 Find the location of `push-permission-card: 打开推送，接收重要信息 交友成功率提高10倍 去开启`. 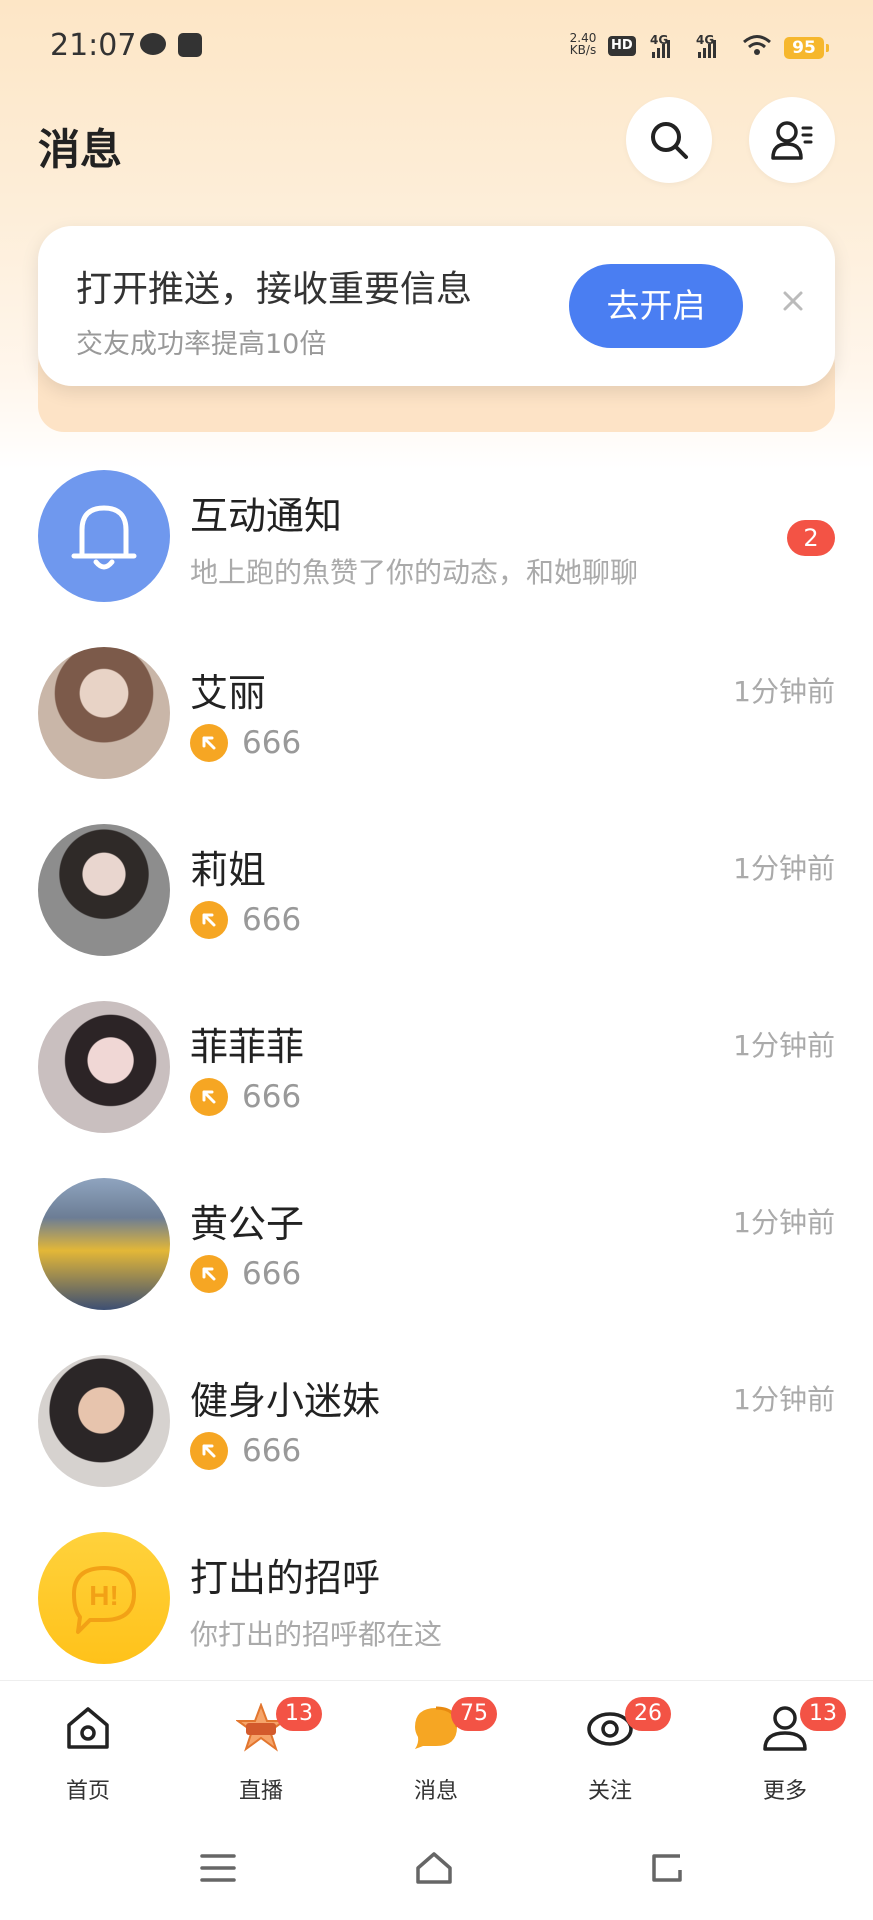

push-permission-card: 打开推送，接收重要信息 交友成功率提高10倍 去开启 is located at coordinates (436, 306).